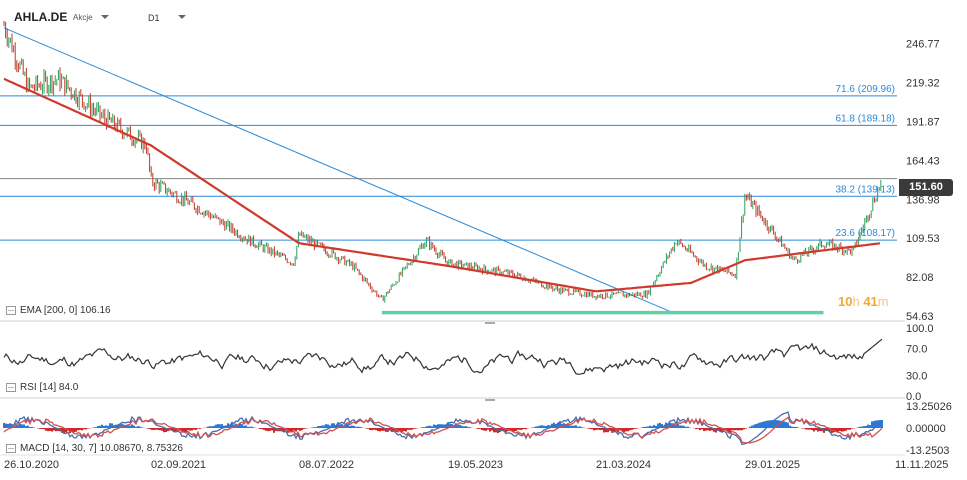  I want to click on date-tick-label: 19.05.2023, so click(475, 465).